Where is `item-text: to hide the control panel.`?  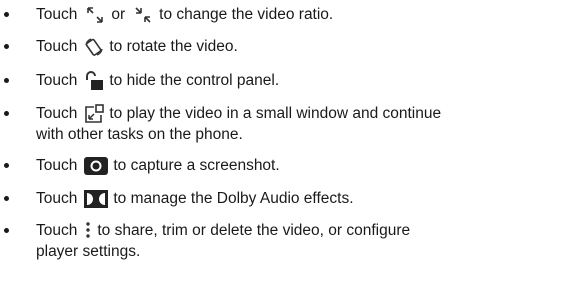
item-text: to hide the control panel. is located at coordinates (194, 80).